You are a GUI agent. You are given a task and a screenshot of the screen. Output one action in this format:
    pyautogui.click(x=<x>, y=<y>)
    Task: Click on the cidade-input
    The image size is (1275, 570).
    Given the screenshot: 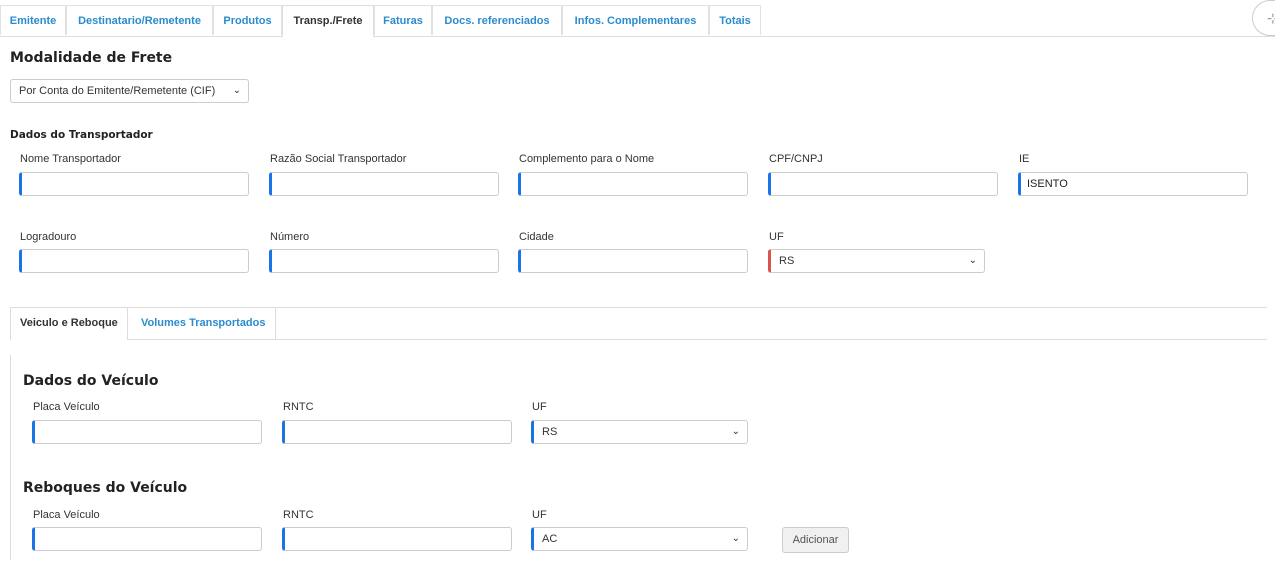 What is the action you would take?
    pyautogui.click(x=633, y=261)
    